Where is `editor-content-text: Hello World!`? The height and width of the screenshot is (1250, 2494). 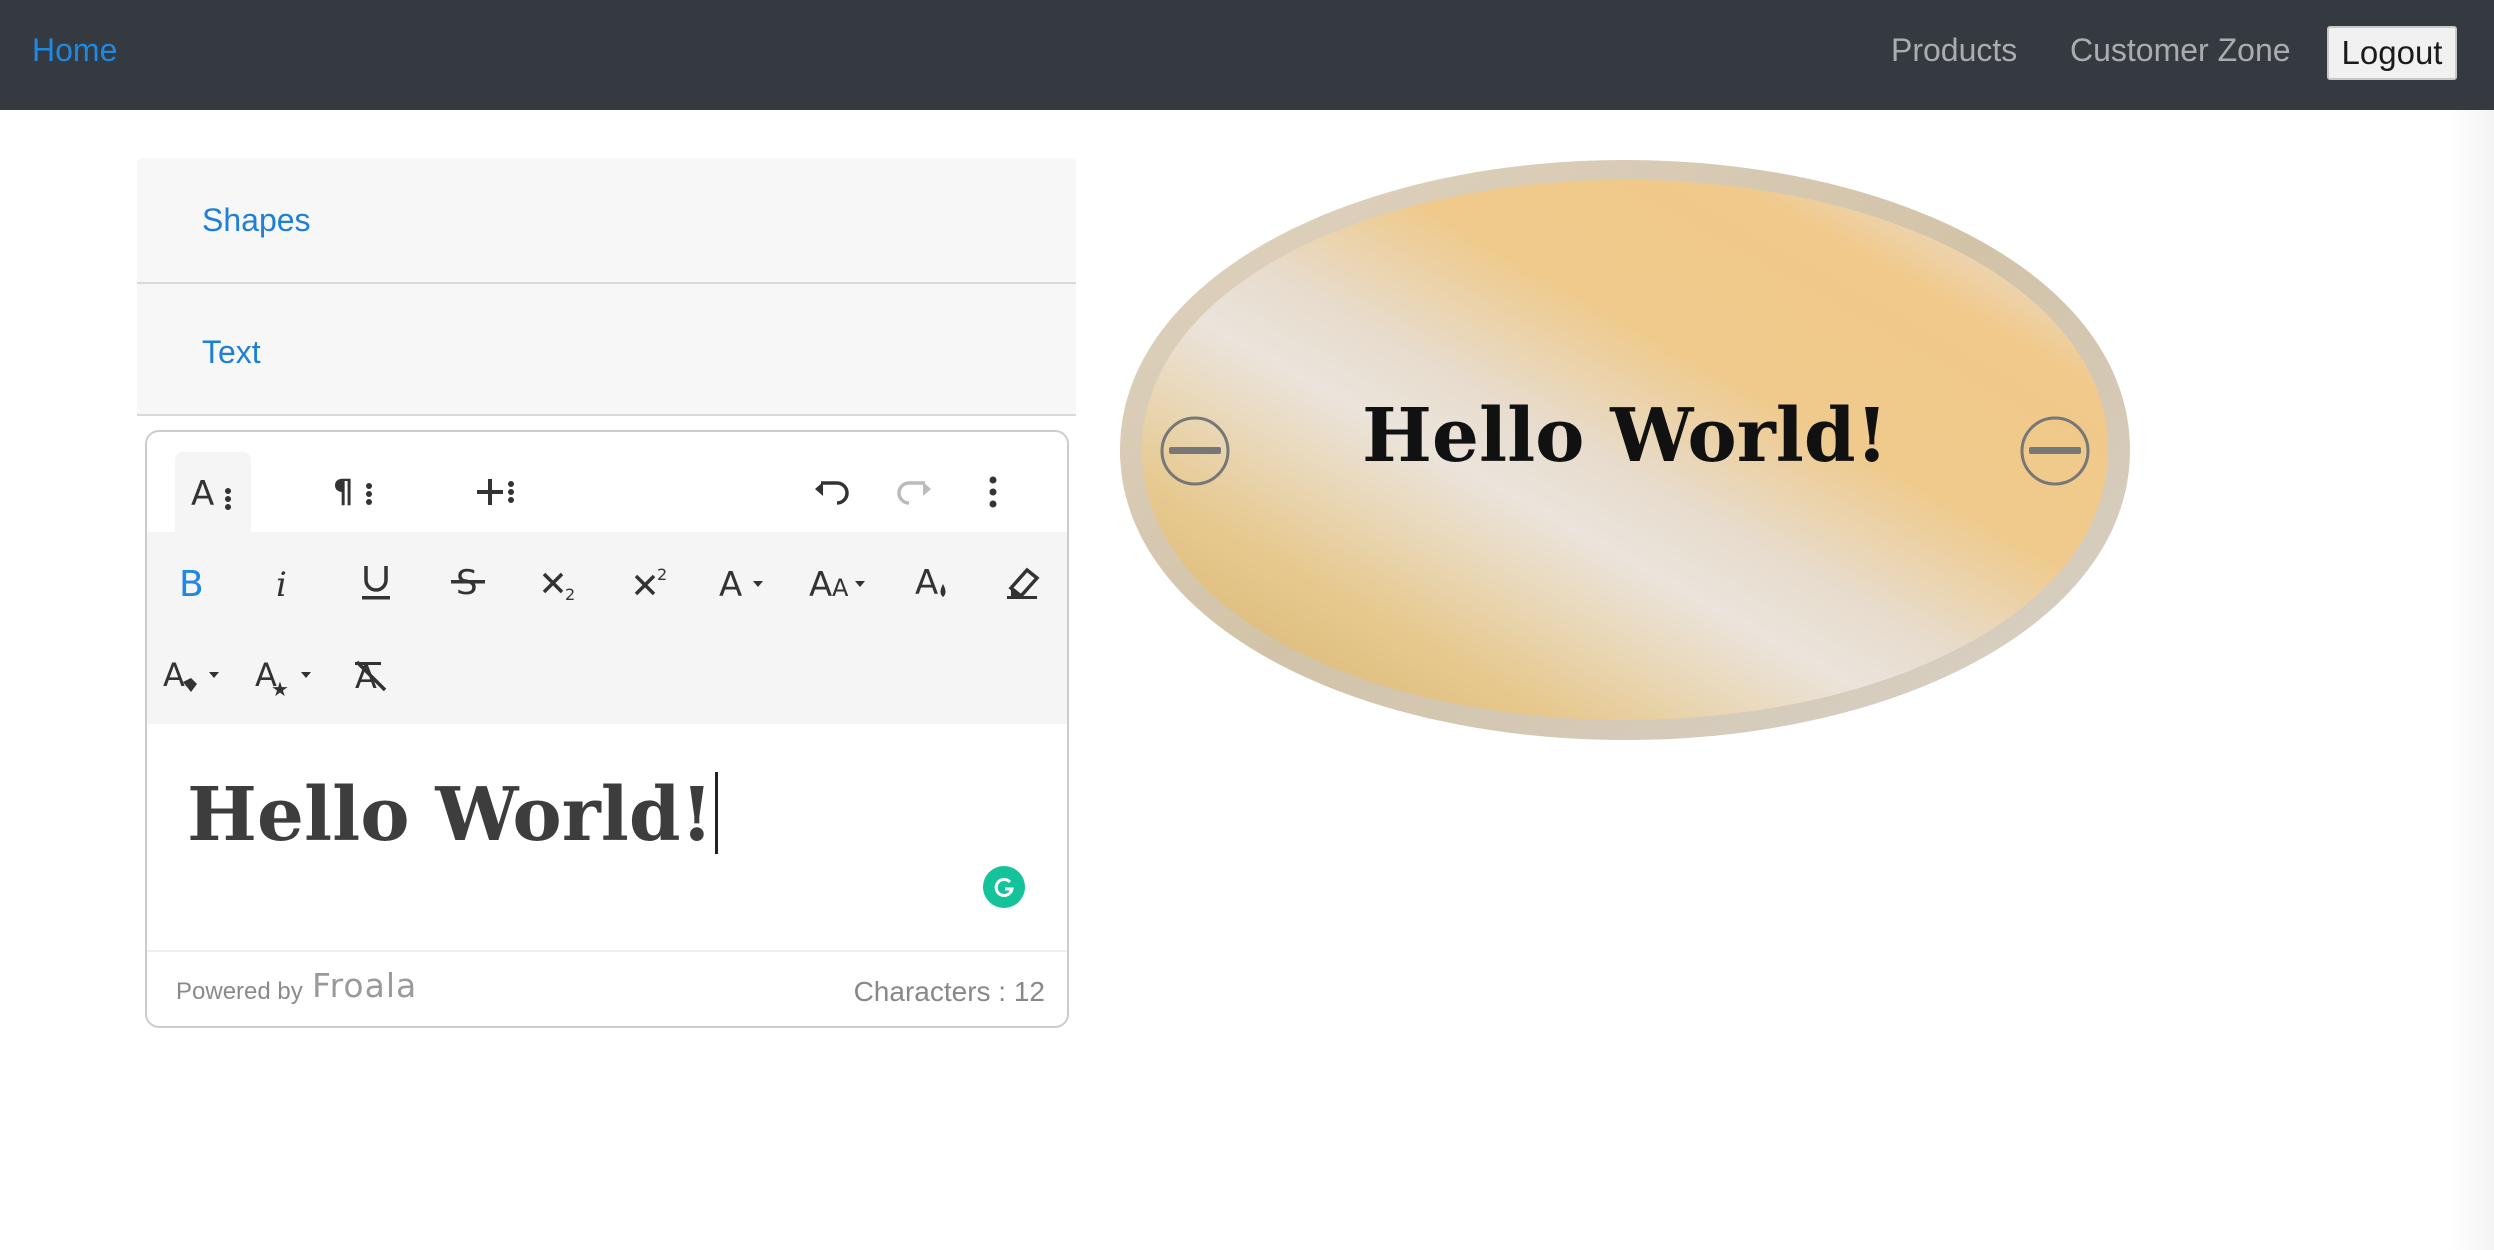 editor-content-text: Hello World! is located at coordinates (453, 815).